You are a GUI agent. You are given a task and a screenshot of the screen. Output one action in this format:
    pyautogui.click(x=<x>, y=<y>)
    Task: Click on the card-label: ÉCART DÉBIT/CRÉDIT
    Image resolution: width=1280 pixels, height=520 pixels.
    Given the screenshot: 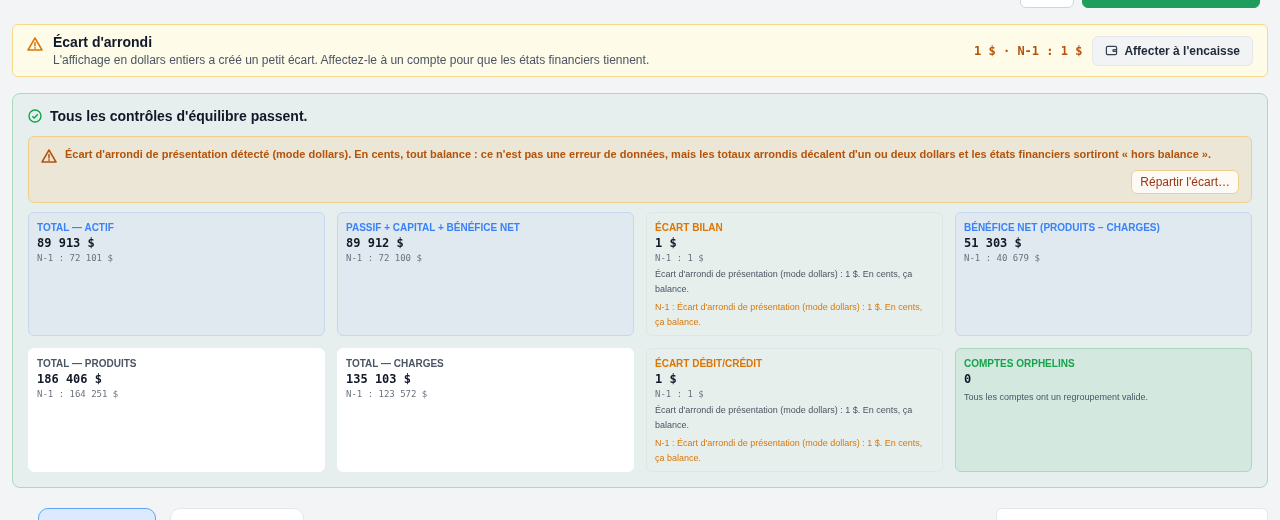 What is the action you would take?
    pyautogui.click(x=709, y=363)
    